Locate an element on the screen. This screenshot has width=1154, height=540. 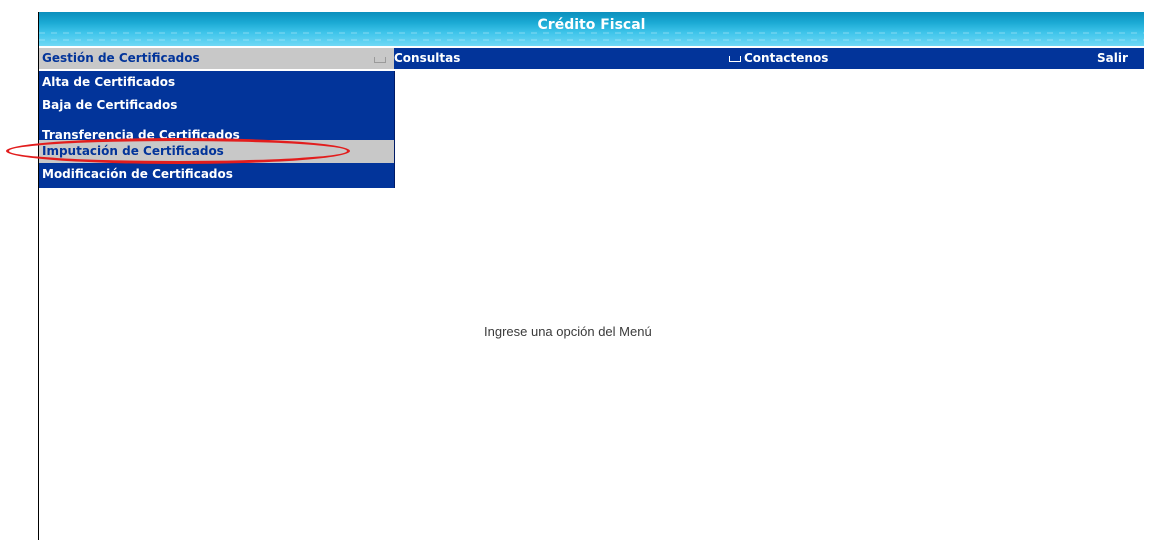
dropdown-item-alta: Alta de Certificados is located at coordinates (216, 82).